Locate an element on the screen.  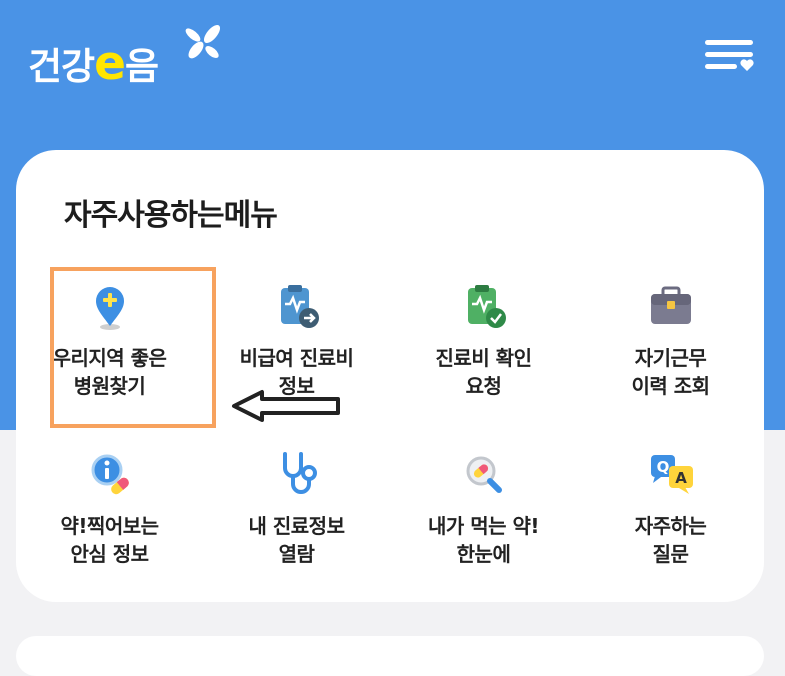
menu-item-hospital-finder: 우리지역 좋은 병원찾기 is located at coordinates (109, 354).